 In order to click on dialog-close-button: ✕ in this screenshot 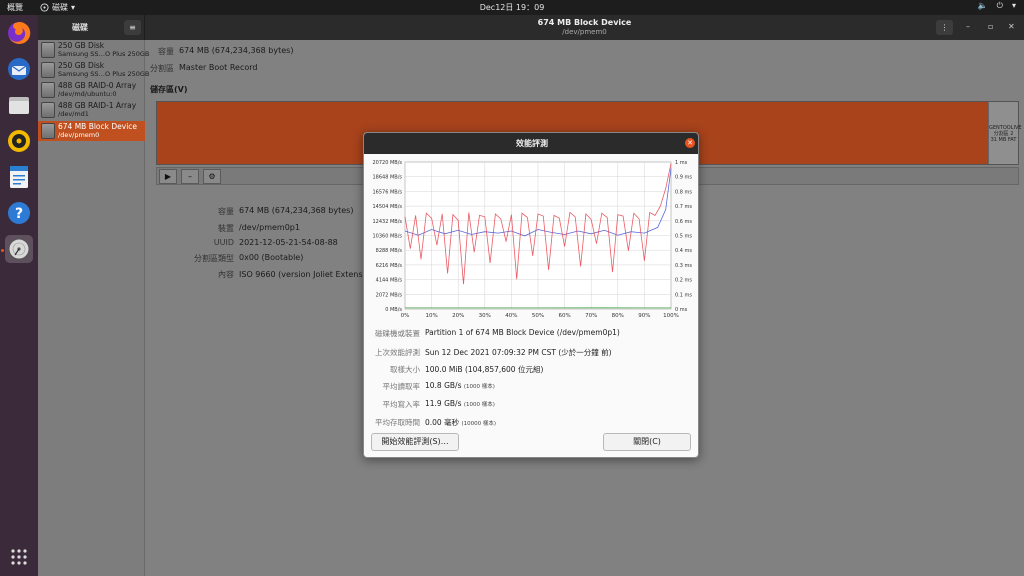, I will do `click(690, 143)`.